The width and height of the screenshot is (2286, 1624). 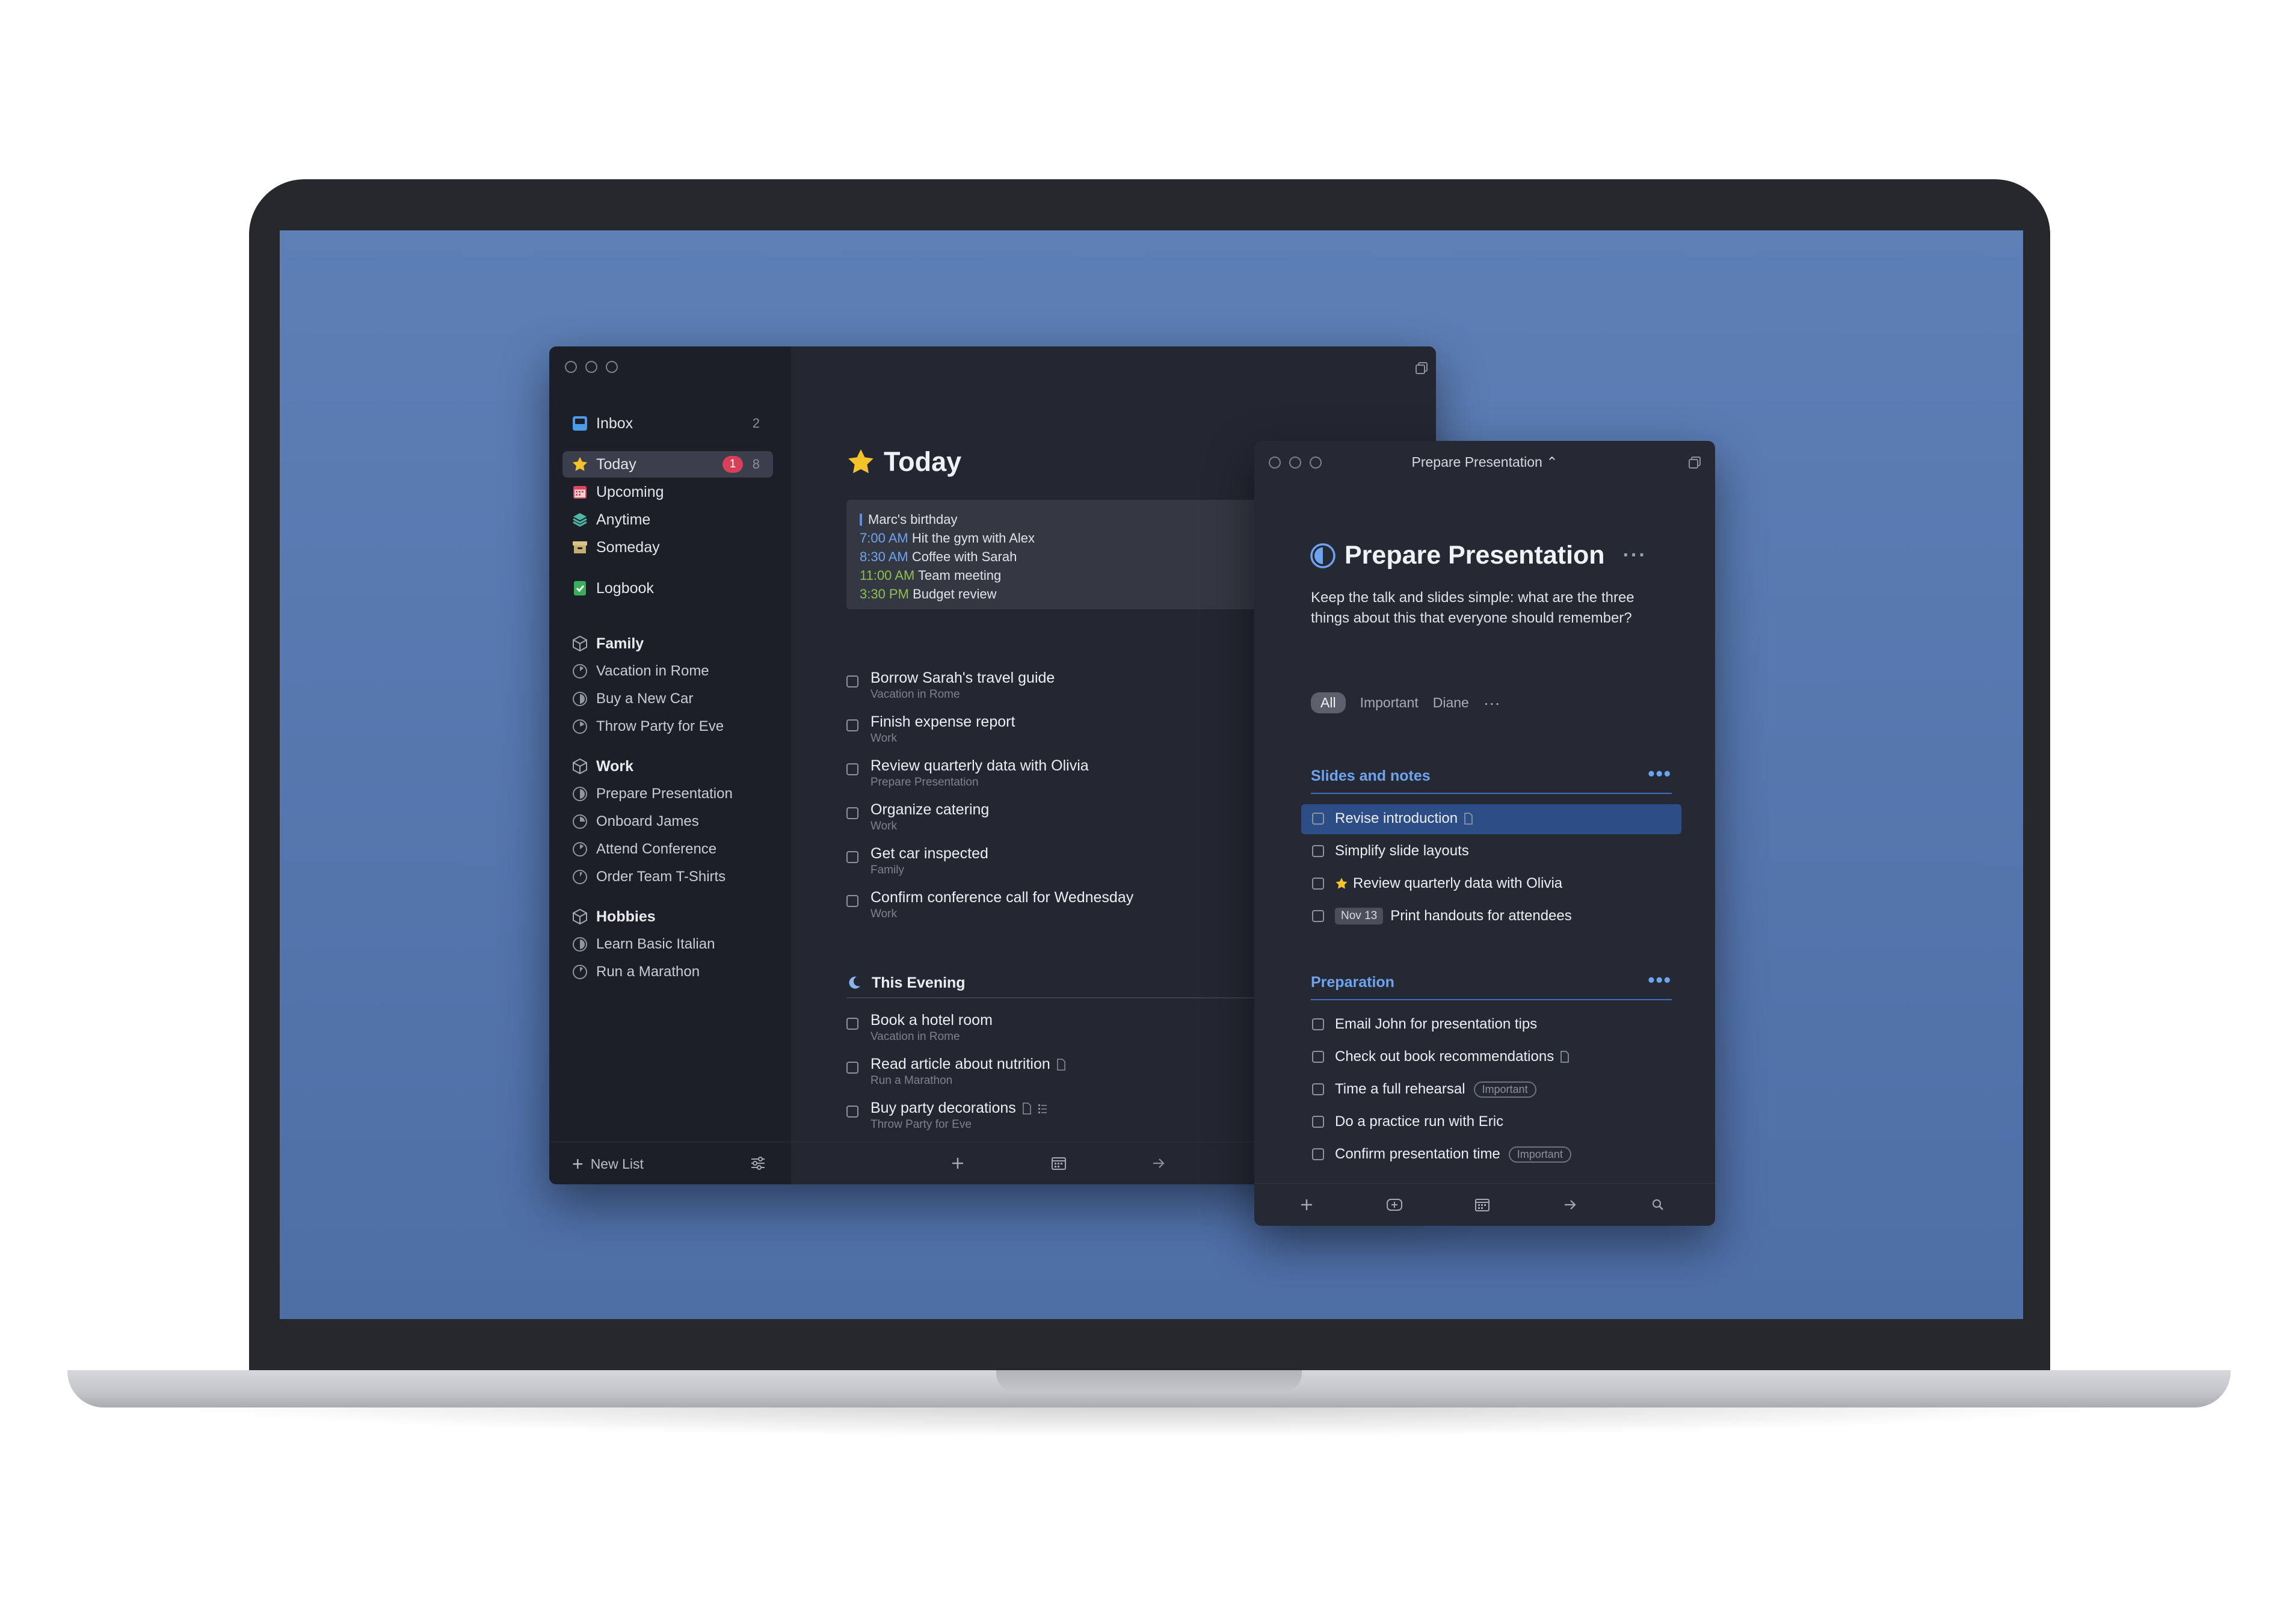 I want to click on new-list-button: + New List, so click(x=608, y=1163).